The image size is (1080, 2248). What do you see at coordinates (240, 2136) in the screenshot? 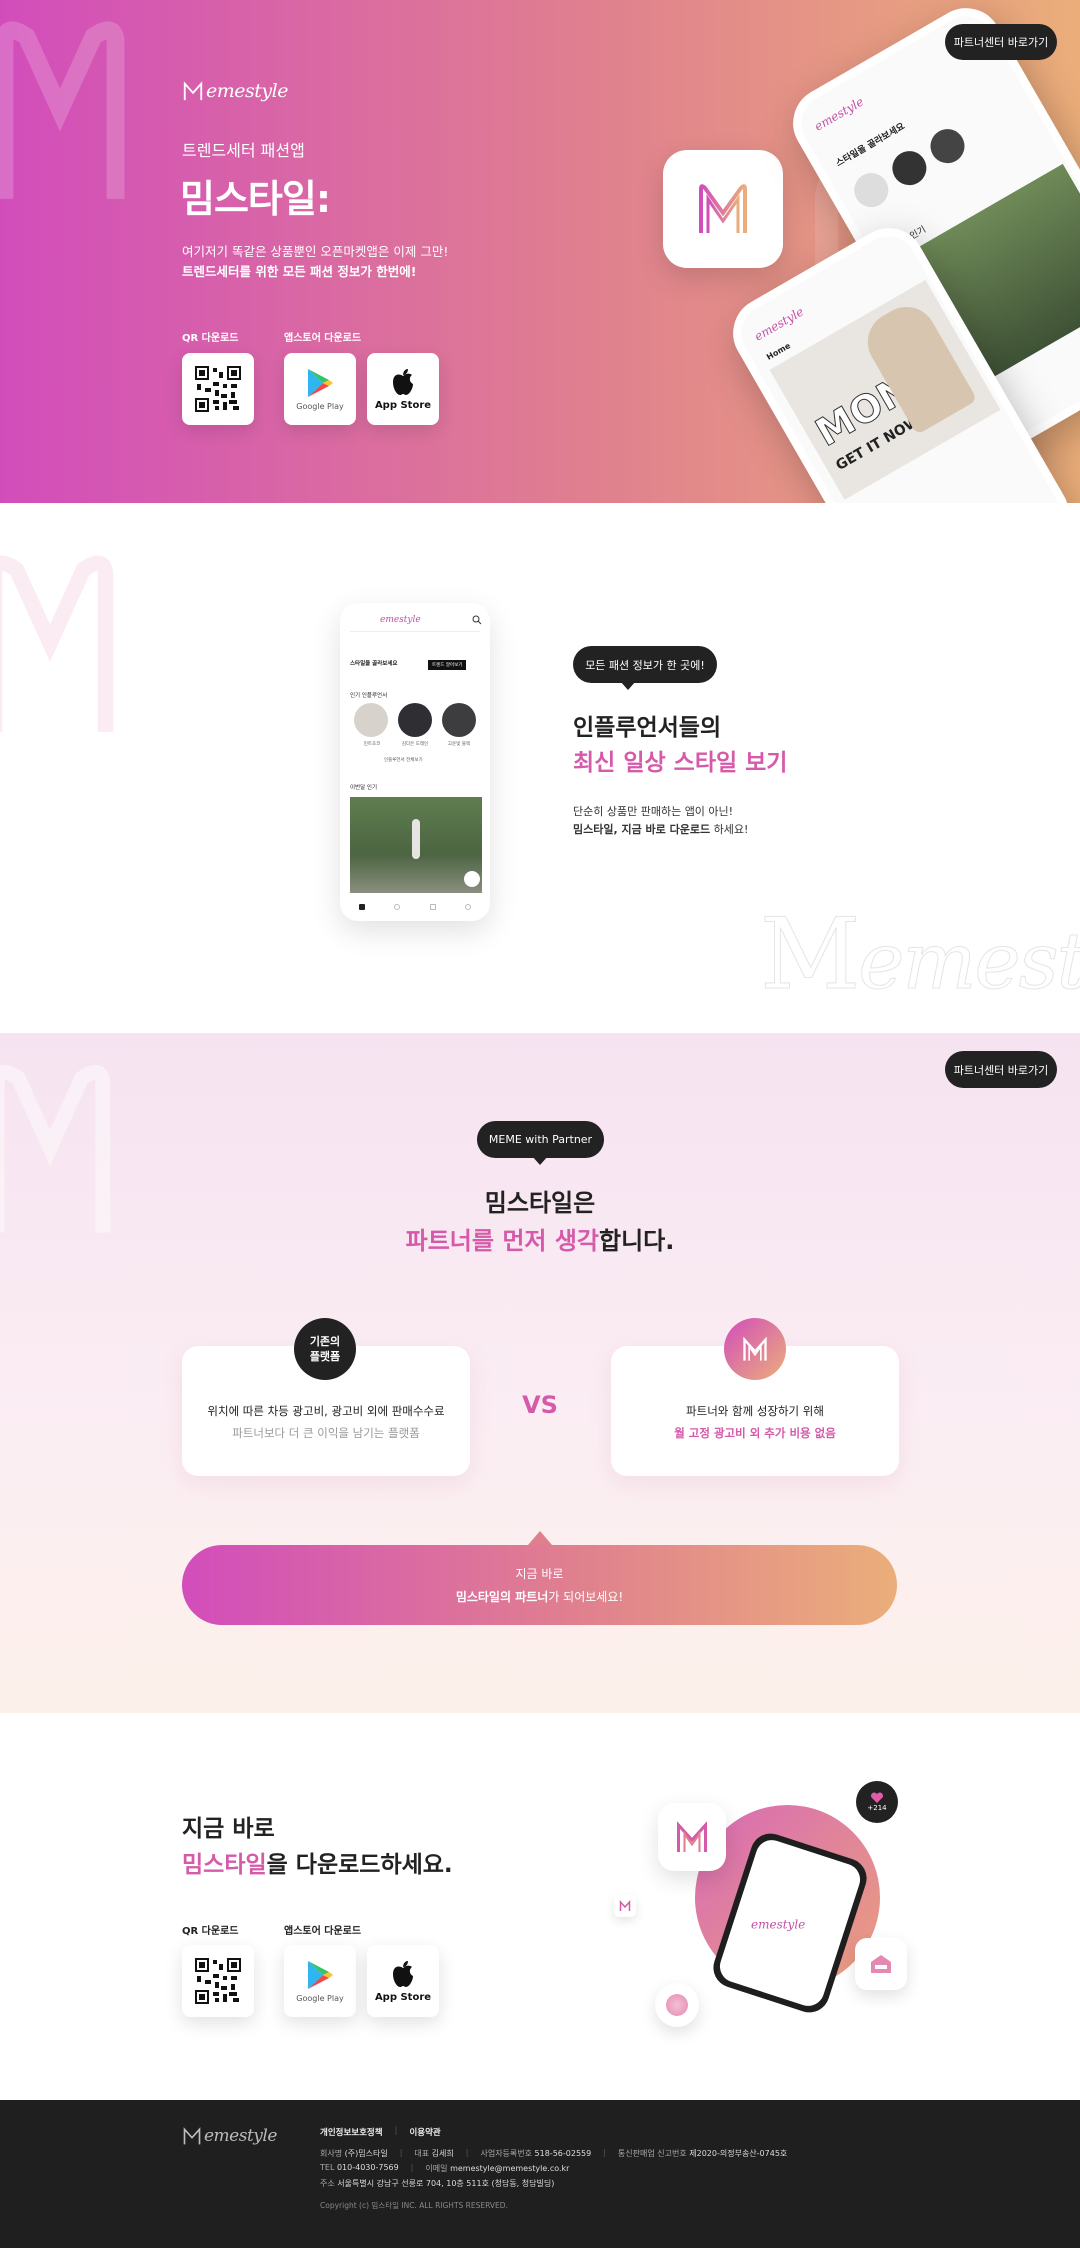
I see `footer-logo-text: emestyle` at bounding box center [240, 2136].